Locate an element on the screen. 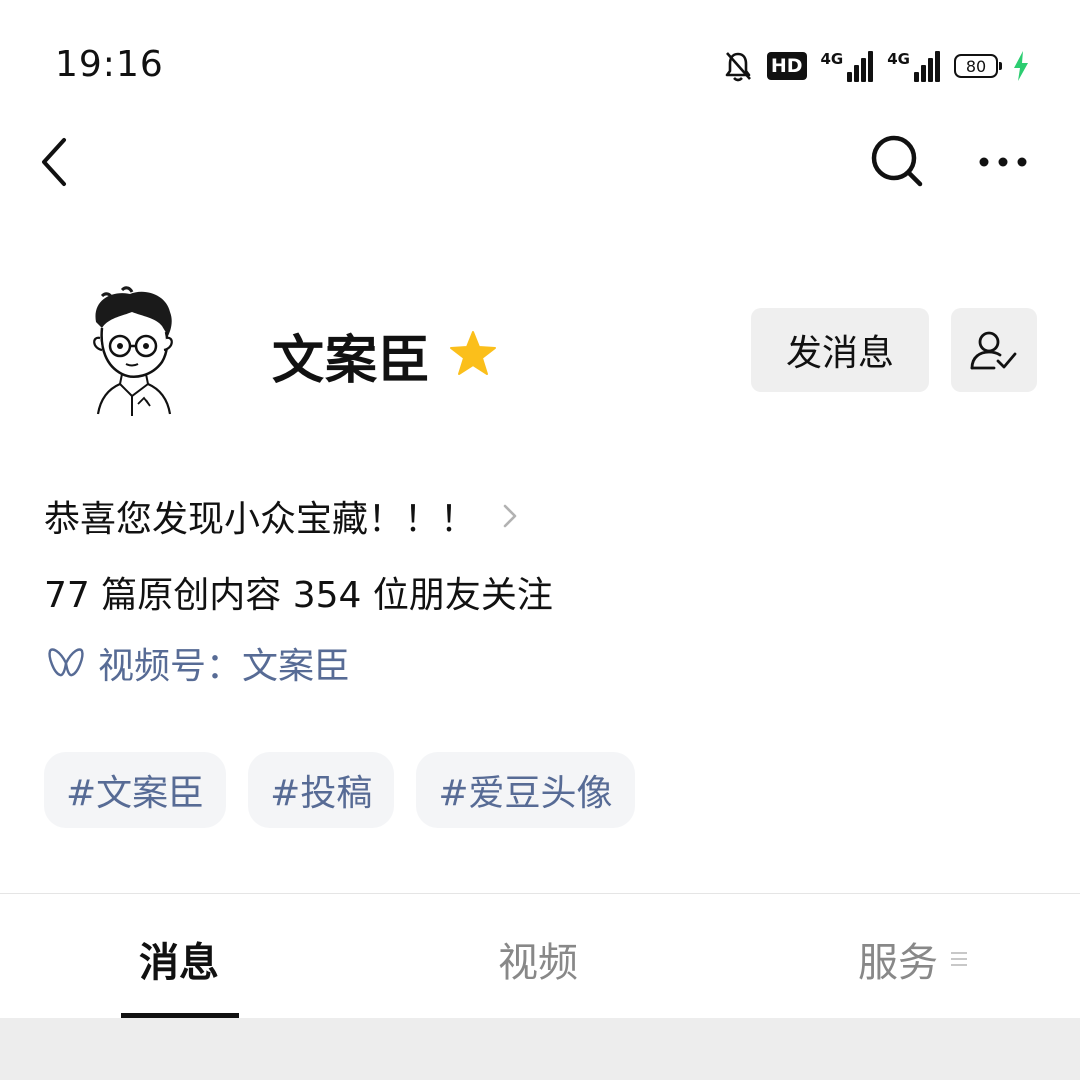  account-name: 文案臣 is located at coordinates (352, 361).